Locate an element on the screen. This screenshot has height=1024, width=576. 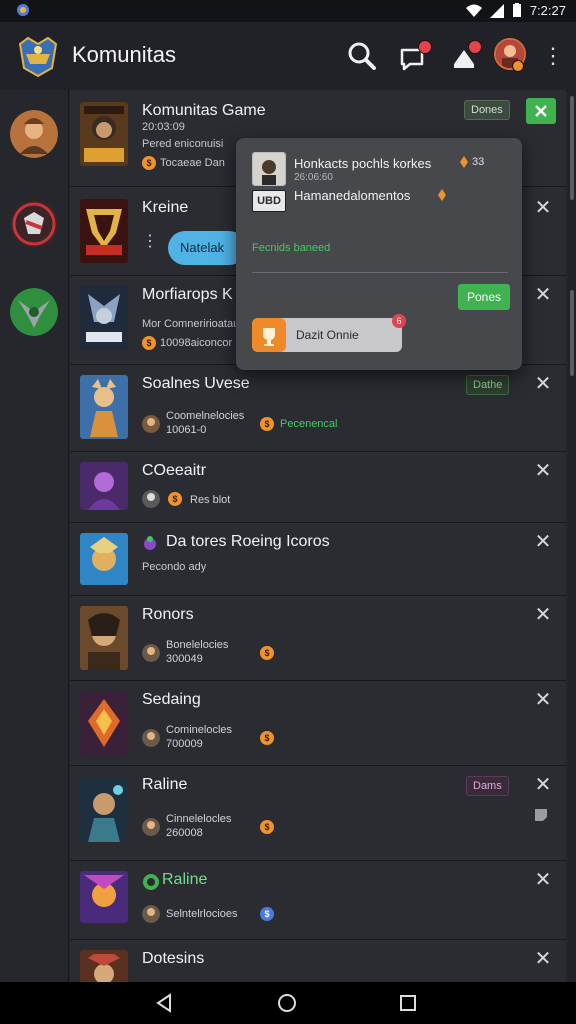
popup-divider is located at coordinates (380, 272).